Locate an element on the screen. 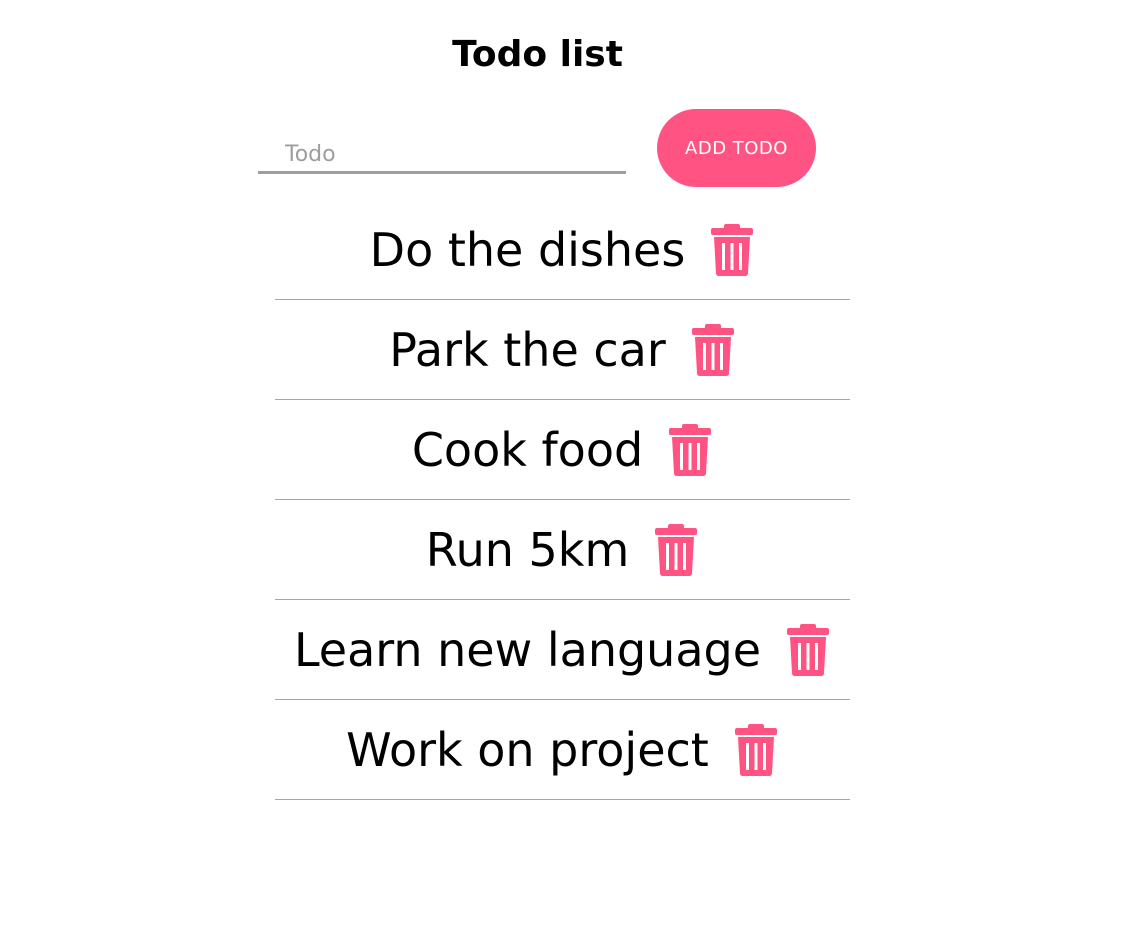 The height and width of the screenshot is (931, 1140). todo-text: Run 5km is located at coordinates (527, 549).